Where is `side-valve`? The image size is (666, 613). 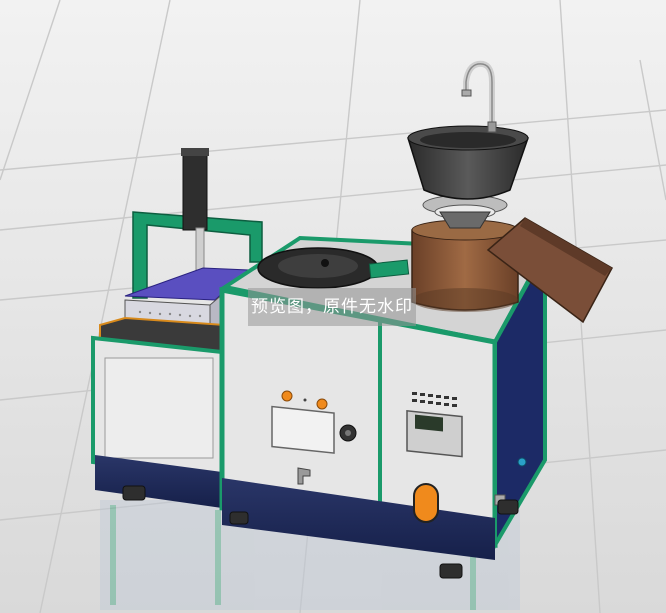 side-valve is located at coordinates (522, 462).